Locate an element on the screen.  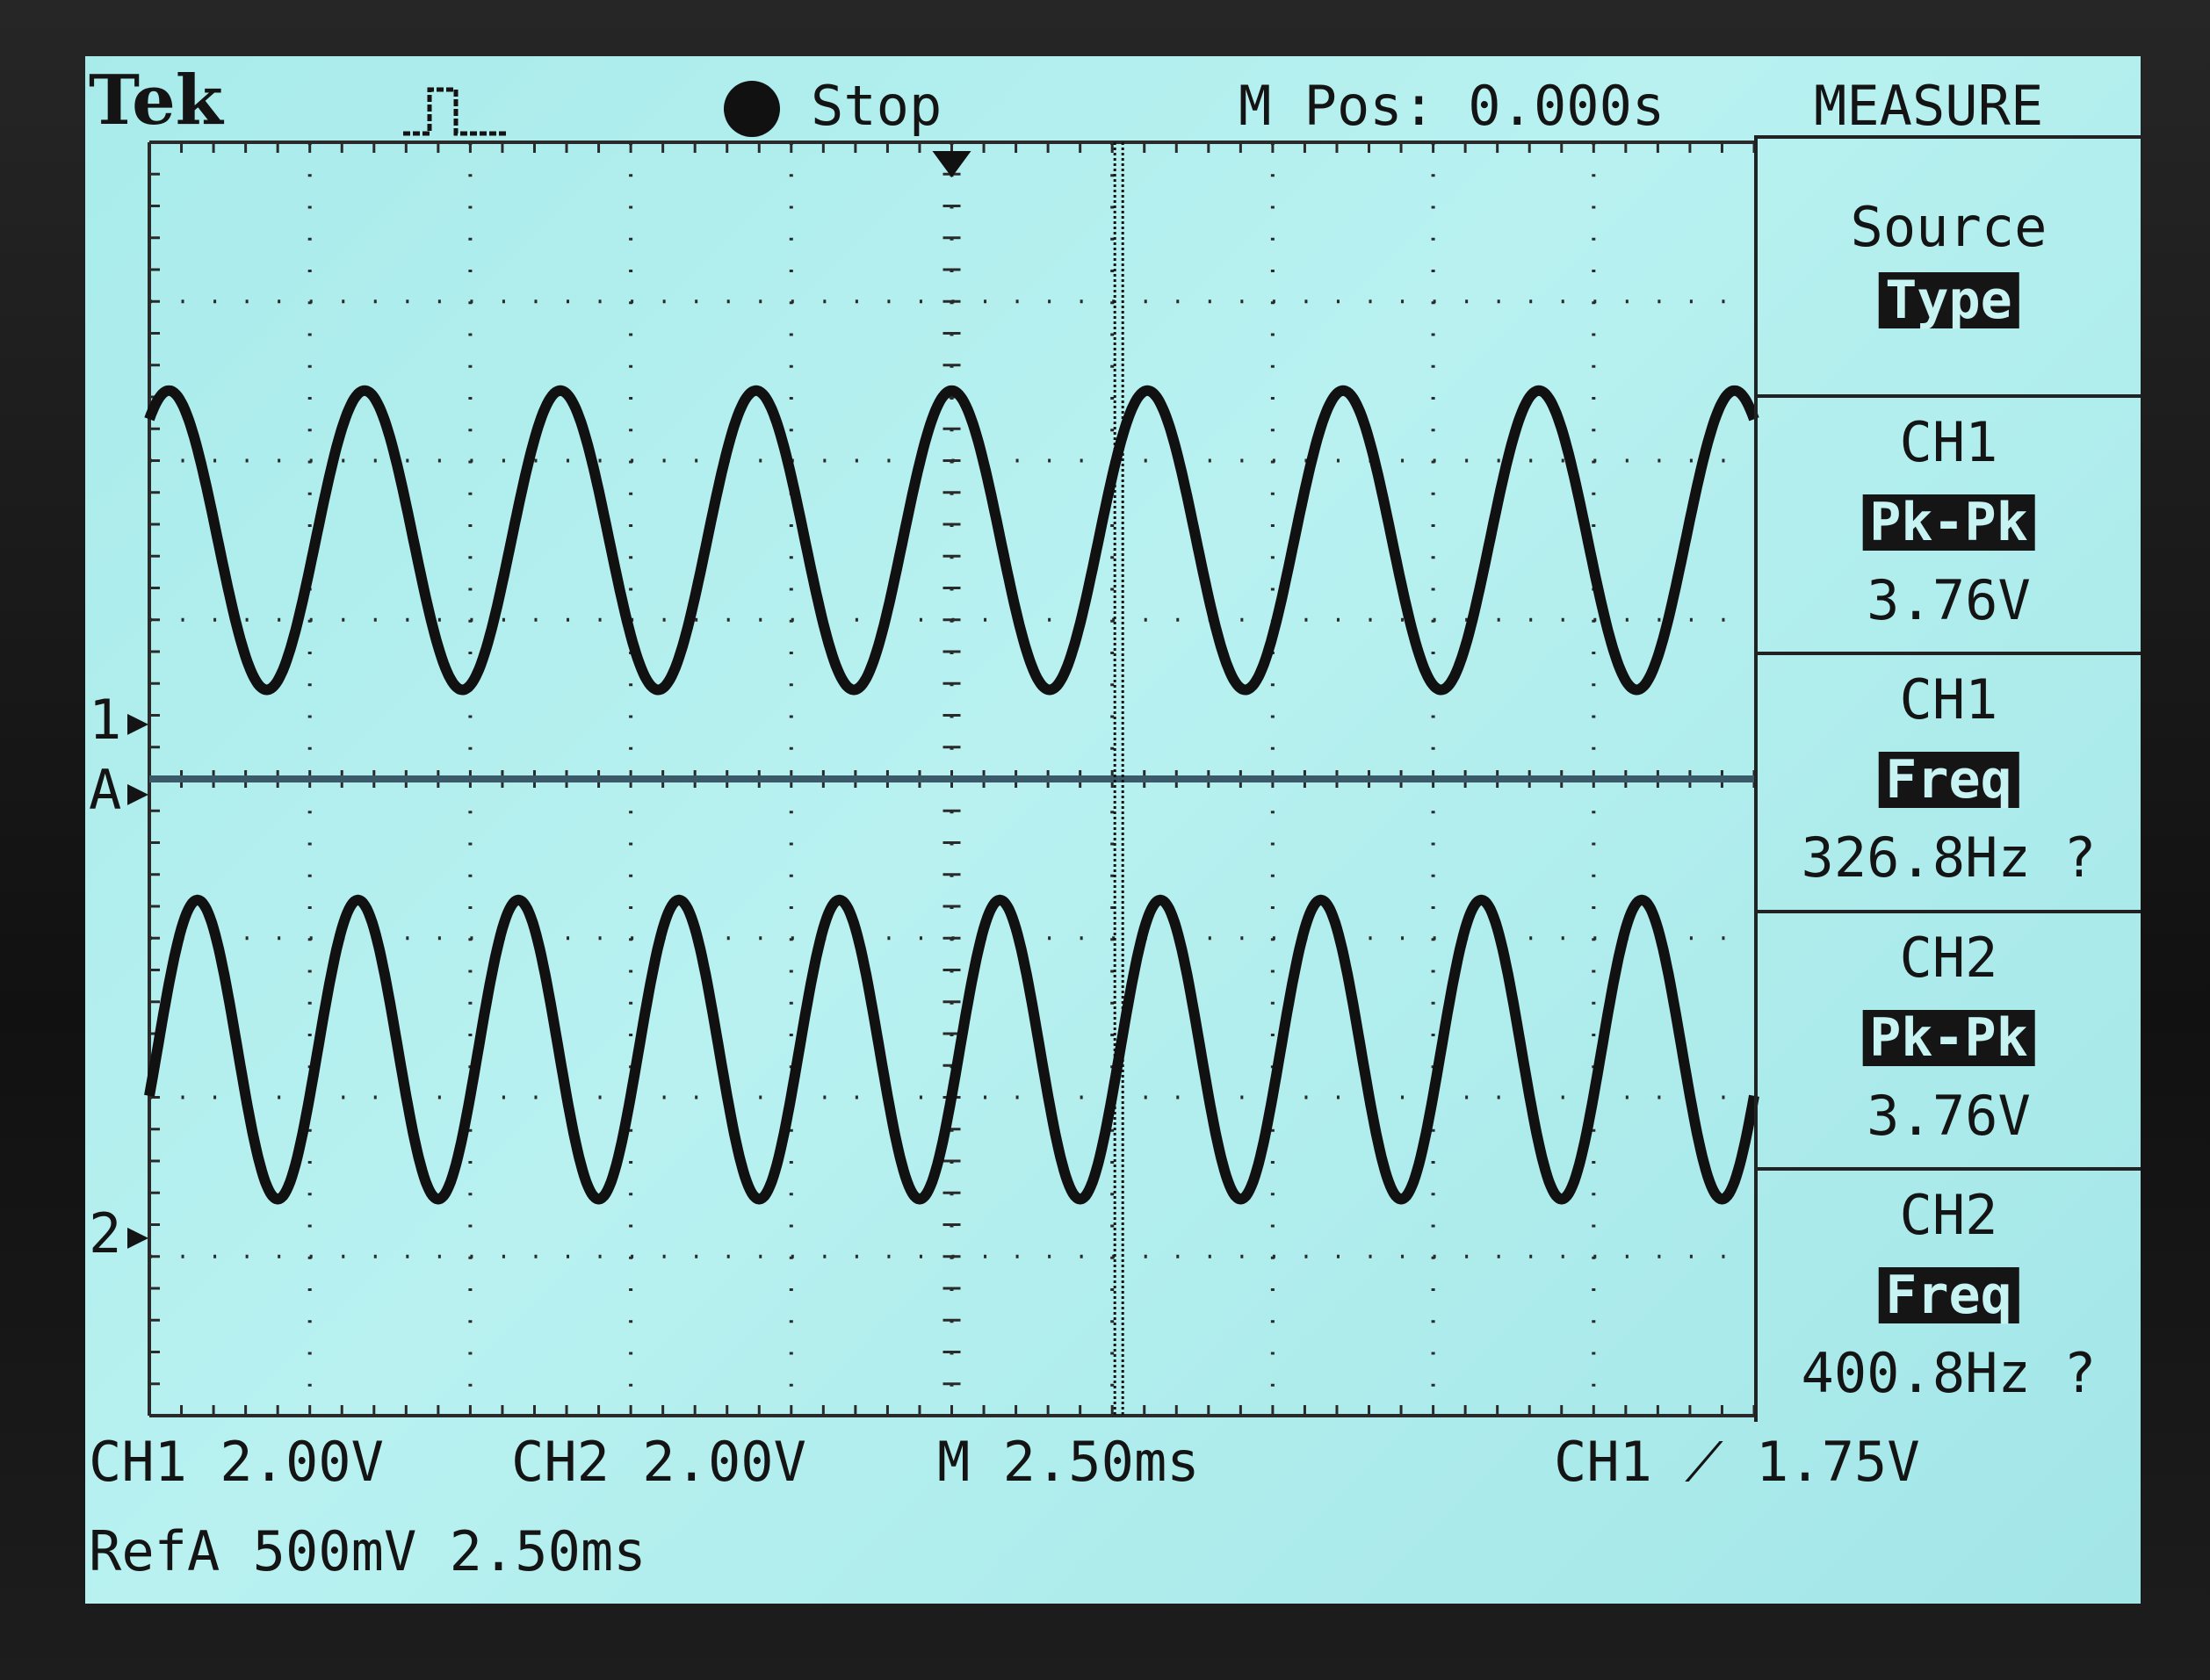
menu-slot-title: Source is located at coordinates (1949, 227).